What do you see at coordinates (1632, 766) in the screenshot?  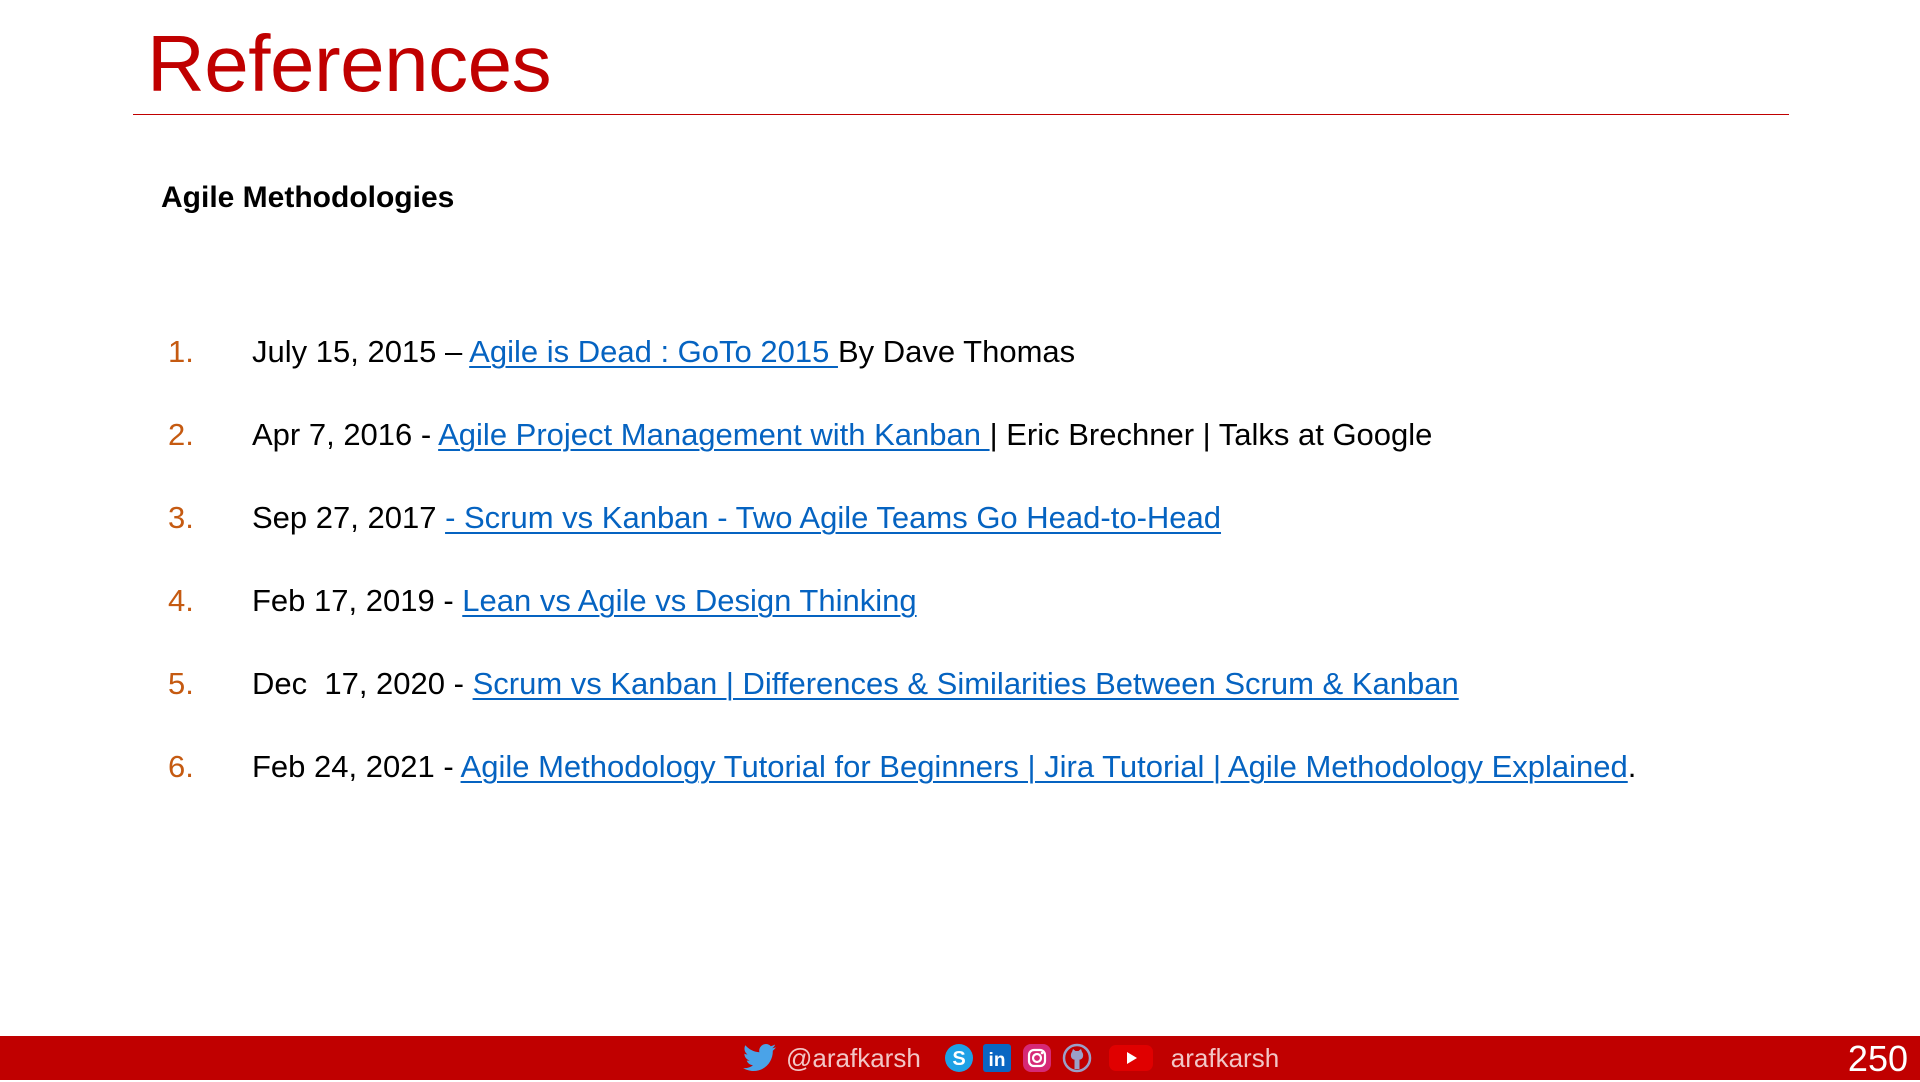 I see `reference-suffix: .` at bounding box center [1632, 766].